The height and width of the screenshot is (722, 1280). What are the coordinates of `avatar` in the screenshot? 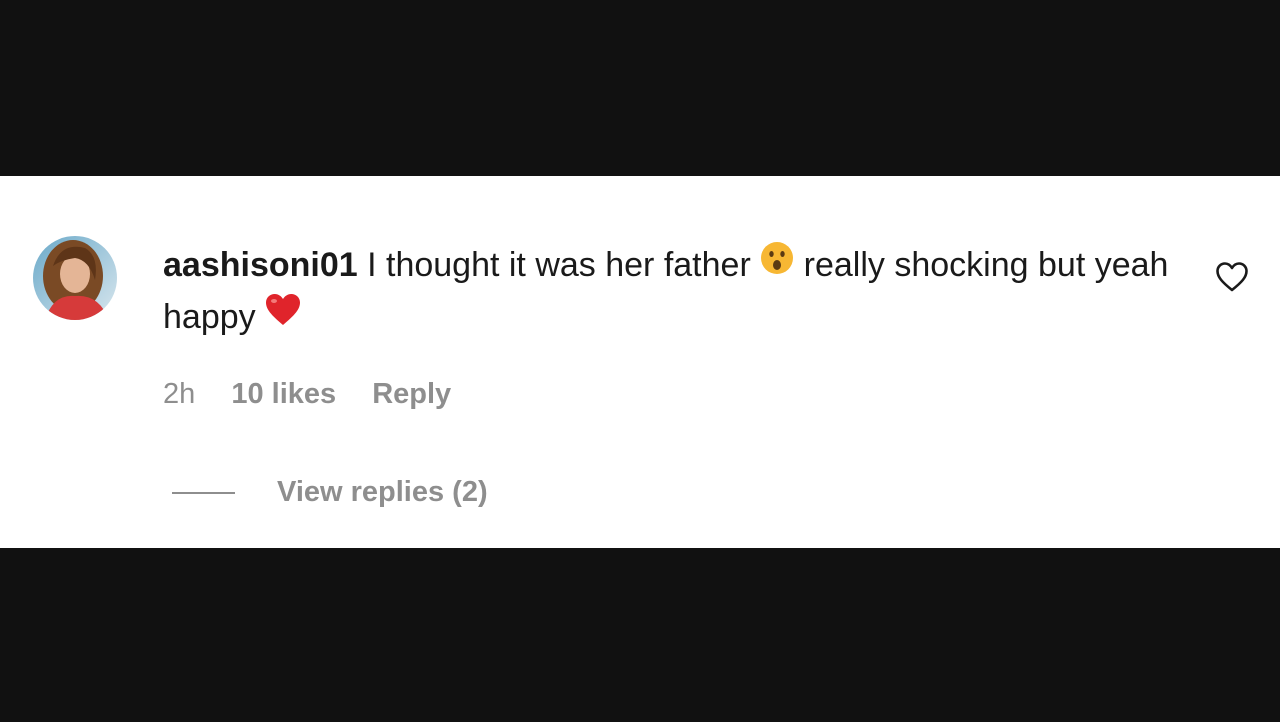 It's located at (75, 278).